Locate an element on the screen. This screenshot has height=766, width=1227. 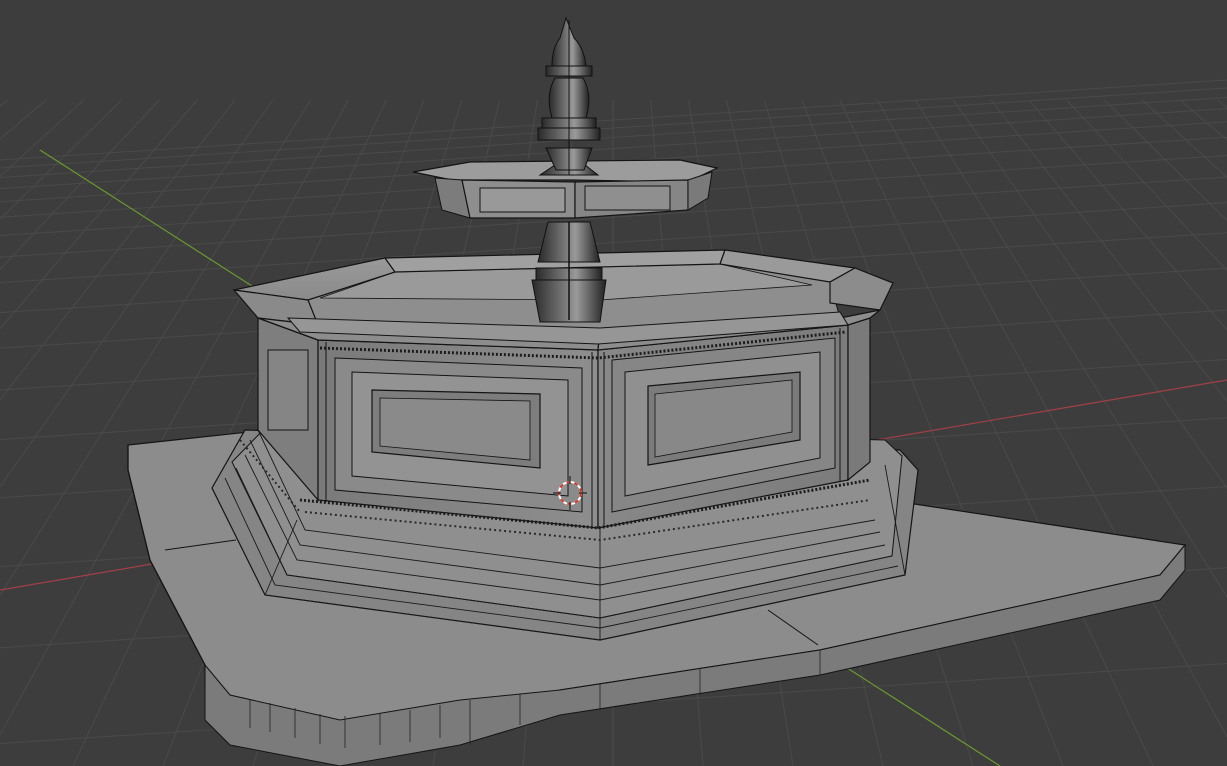
central-column is located at coordinates (569, 272).